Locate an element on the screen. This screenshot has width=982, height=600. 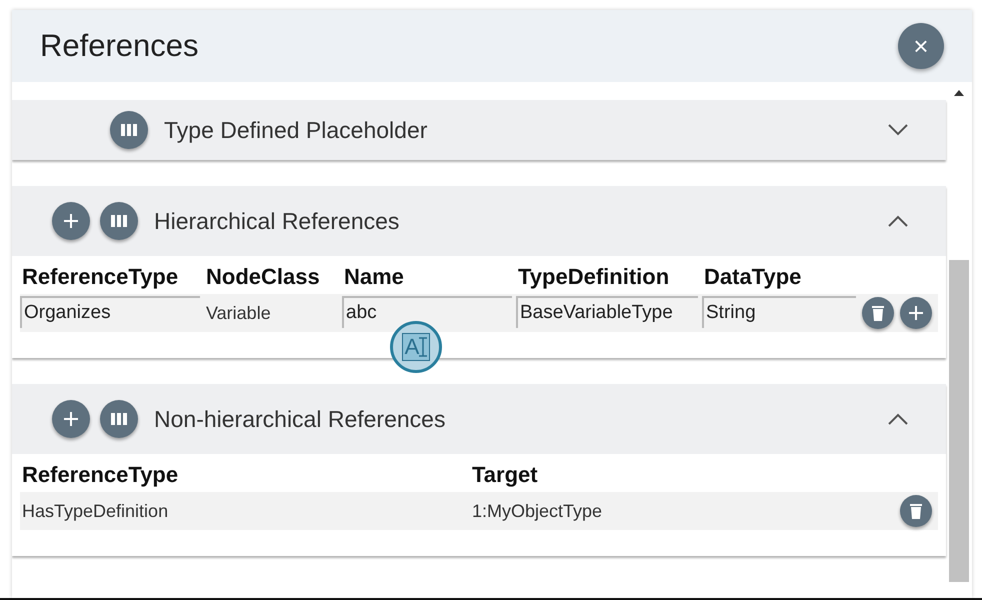
scroll-thumb is located at coordinates (959, 421).